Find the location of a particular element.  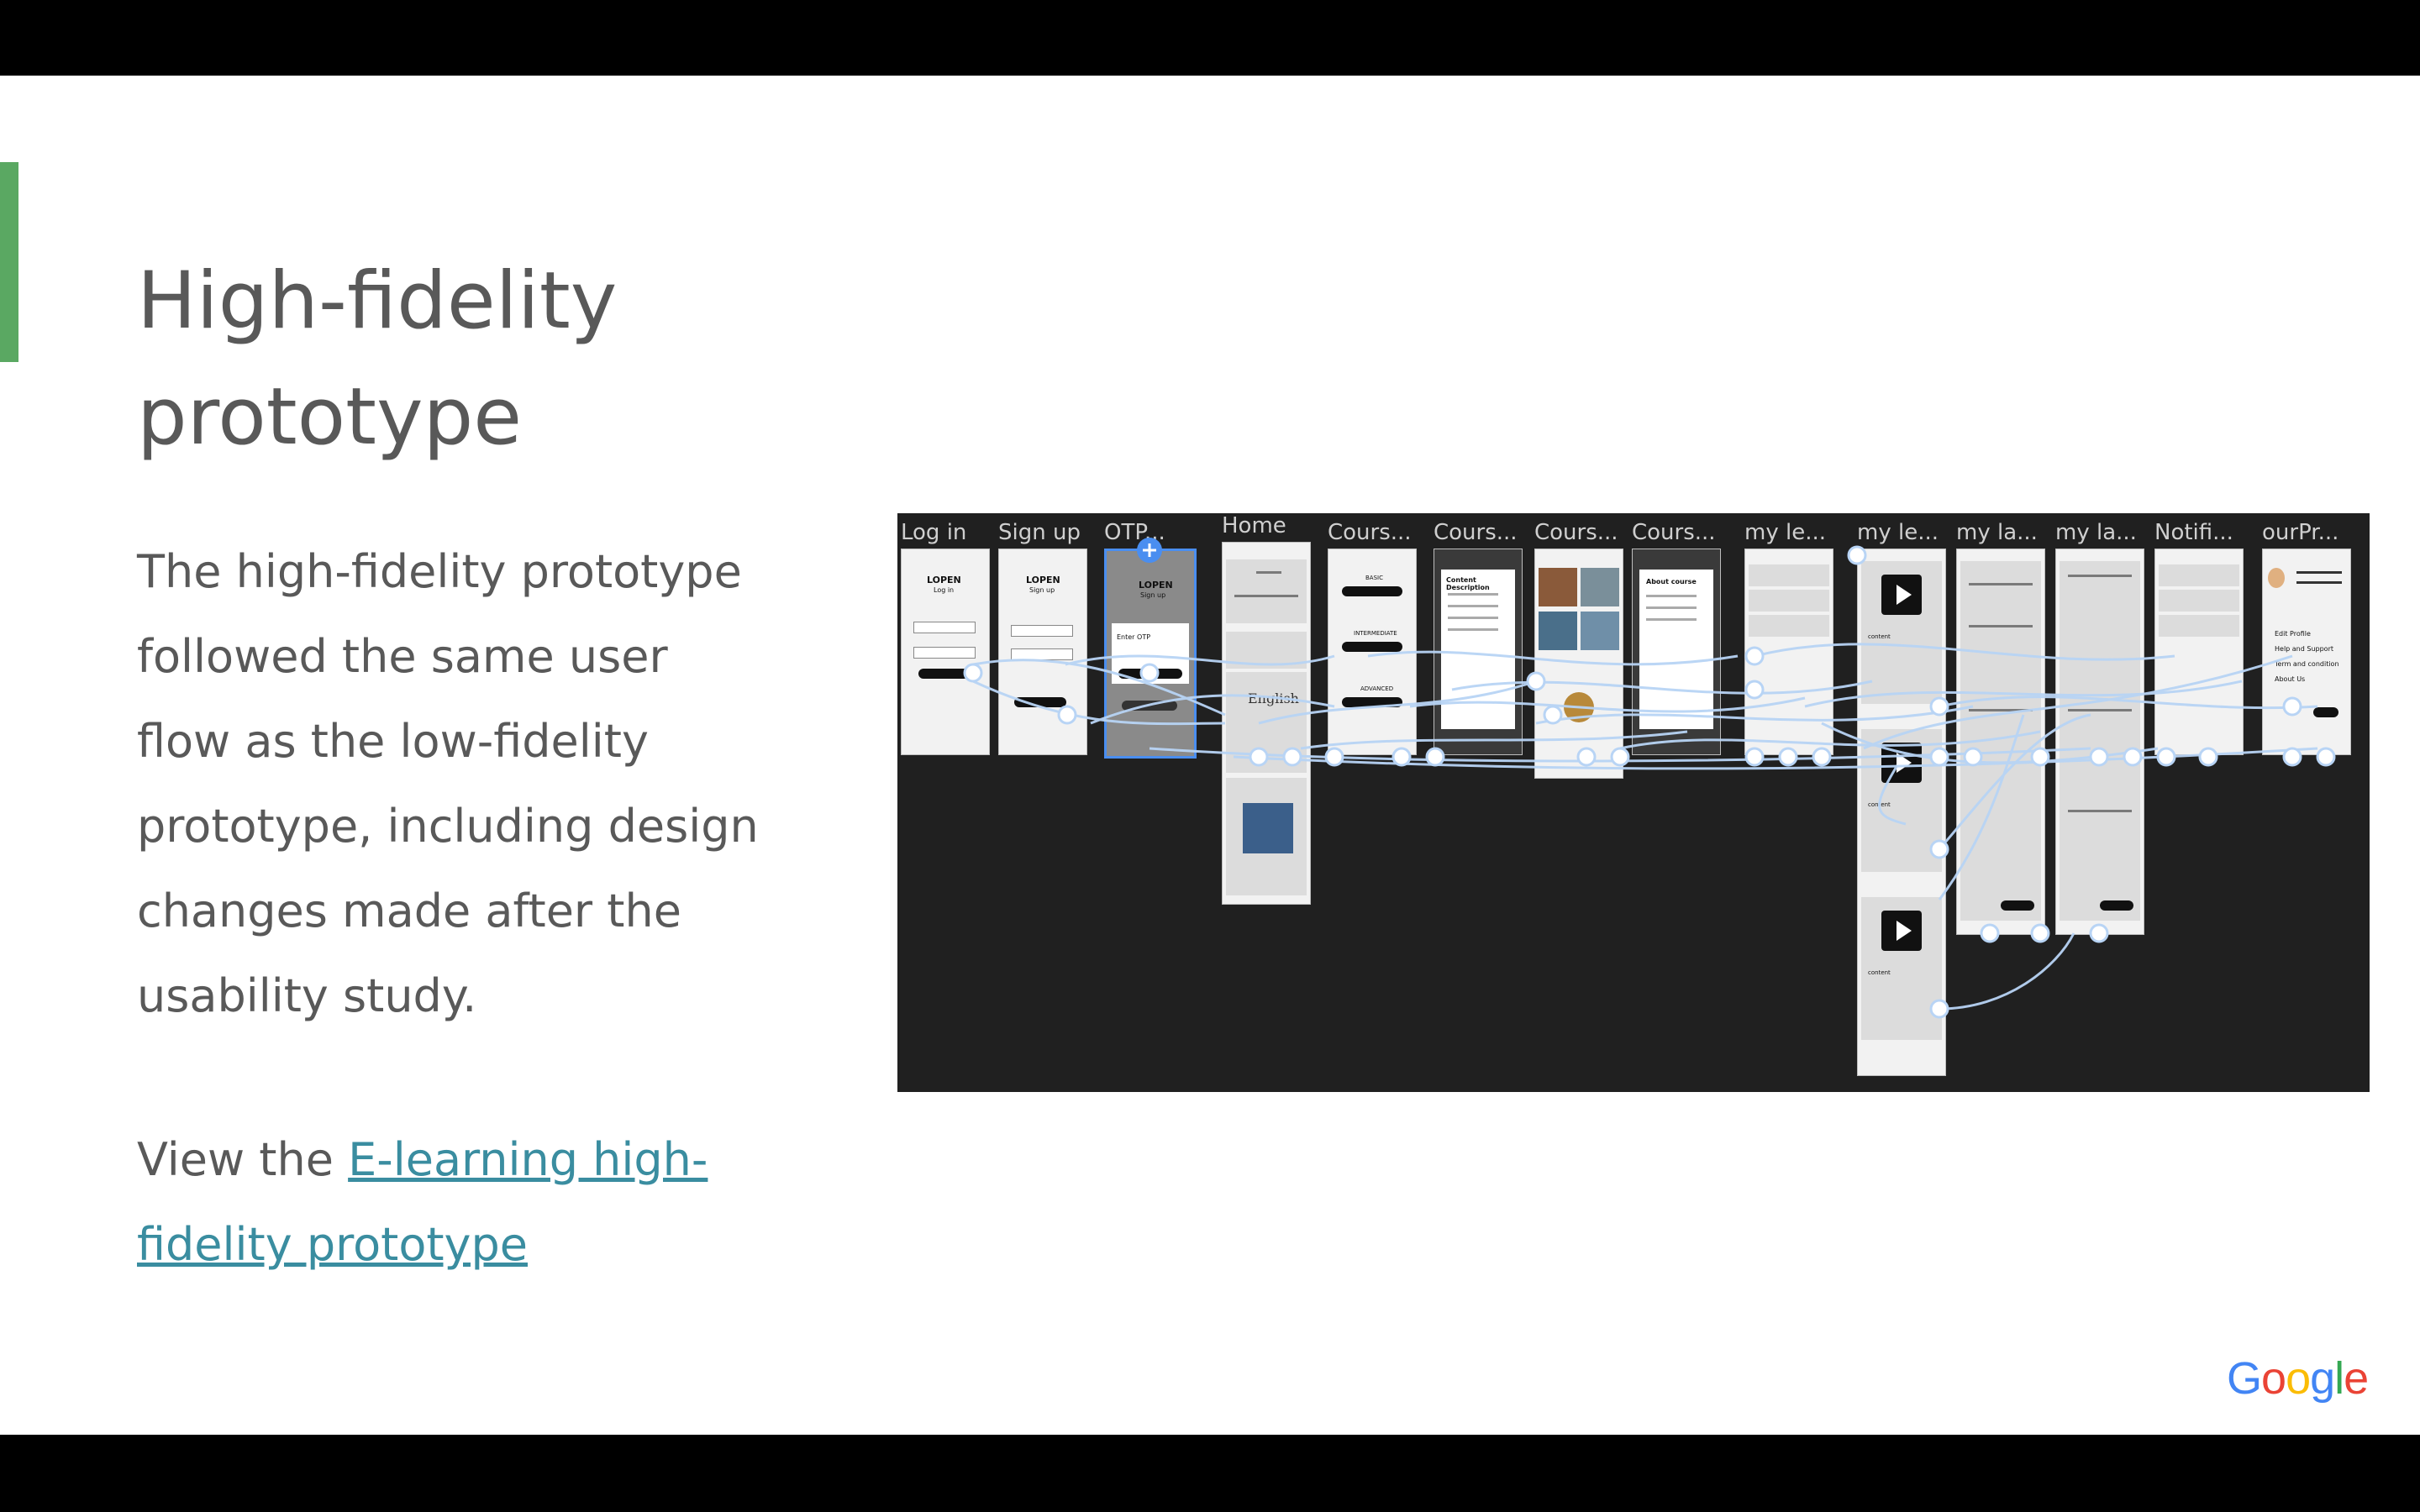

video-content-label-1: content is located at coordinates (1879, 636).